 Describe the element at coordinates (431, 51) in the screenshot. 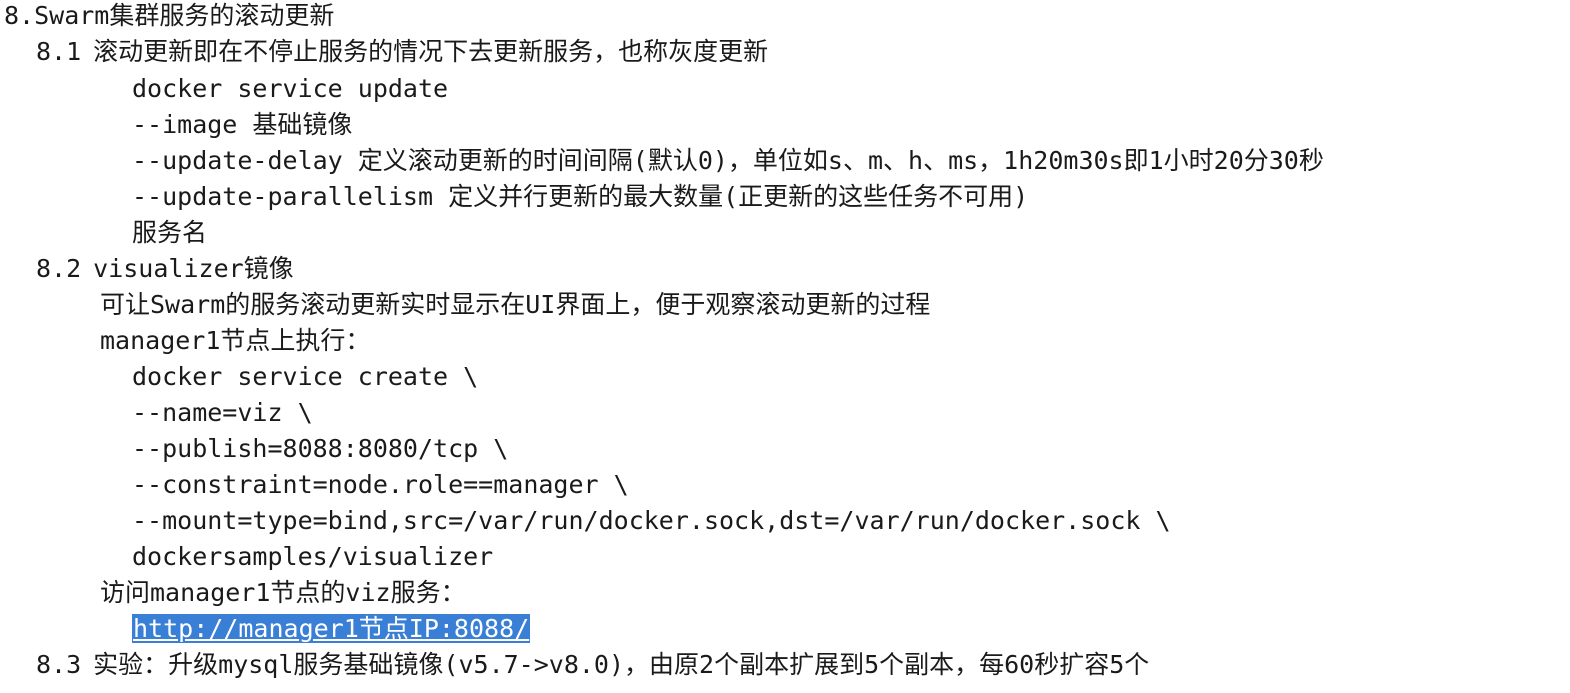

I see `section-heading-text: 滚动更新即在不停止服务的情况下去更新服务，也称灰度更新` at that location.